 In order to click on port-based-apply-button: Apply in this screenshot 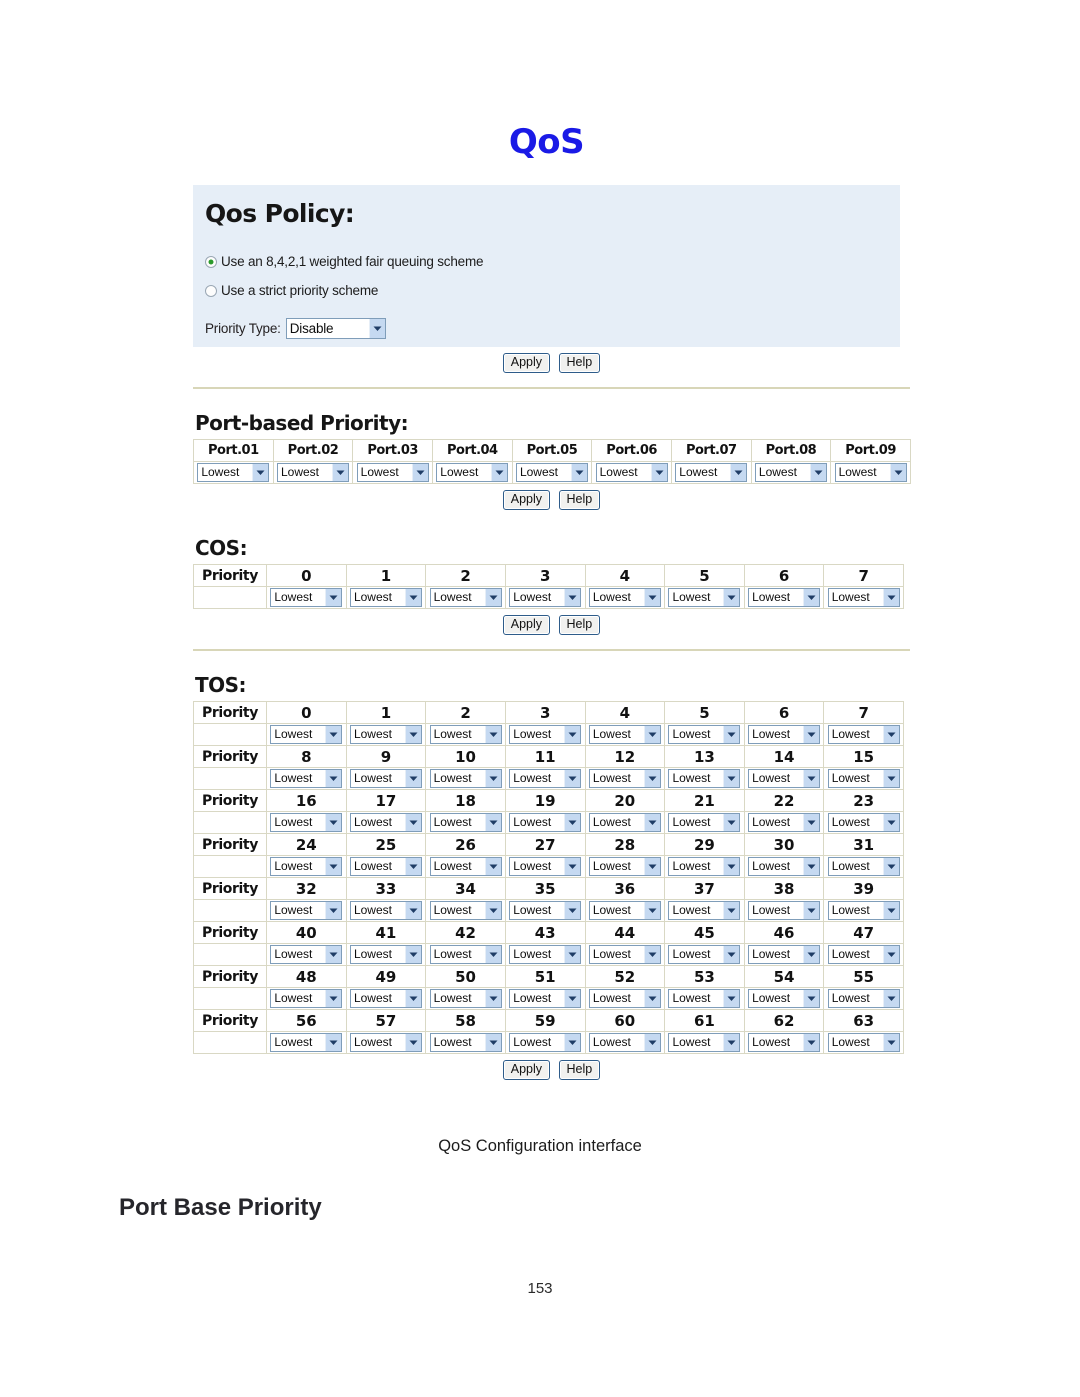, I will do `click(526, 500)`.